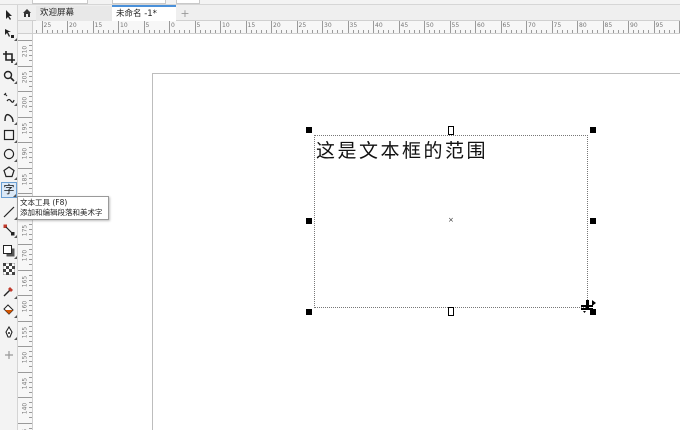 This screenshot has width=680, height=430. What do you see at coordinates (9, 251) in the screenshot?
I see `shadow-tool-button` at bounding box center [9, 251].